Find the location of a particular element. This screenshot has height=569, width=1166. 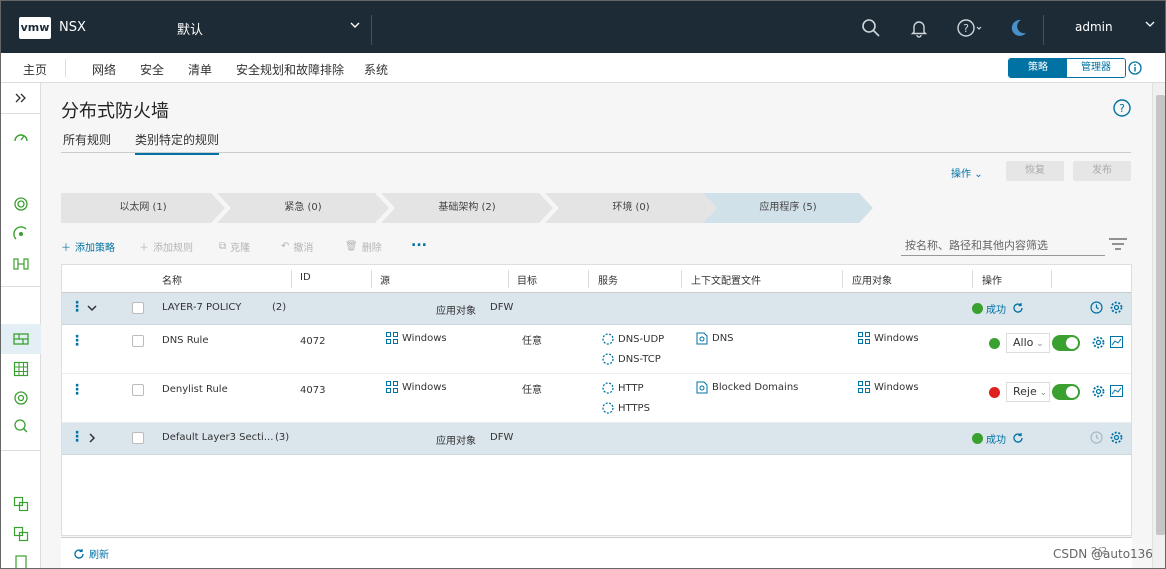

user-menu: admin is located at coordinates (1094, 27).